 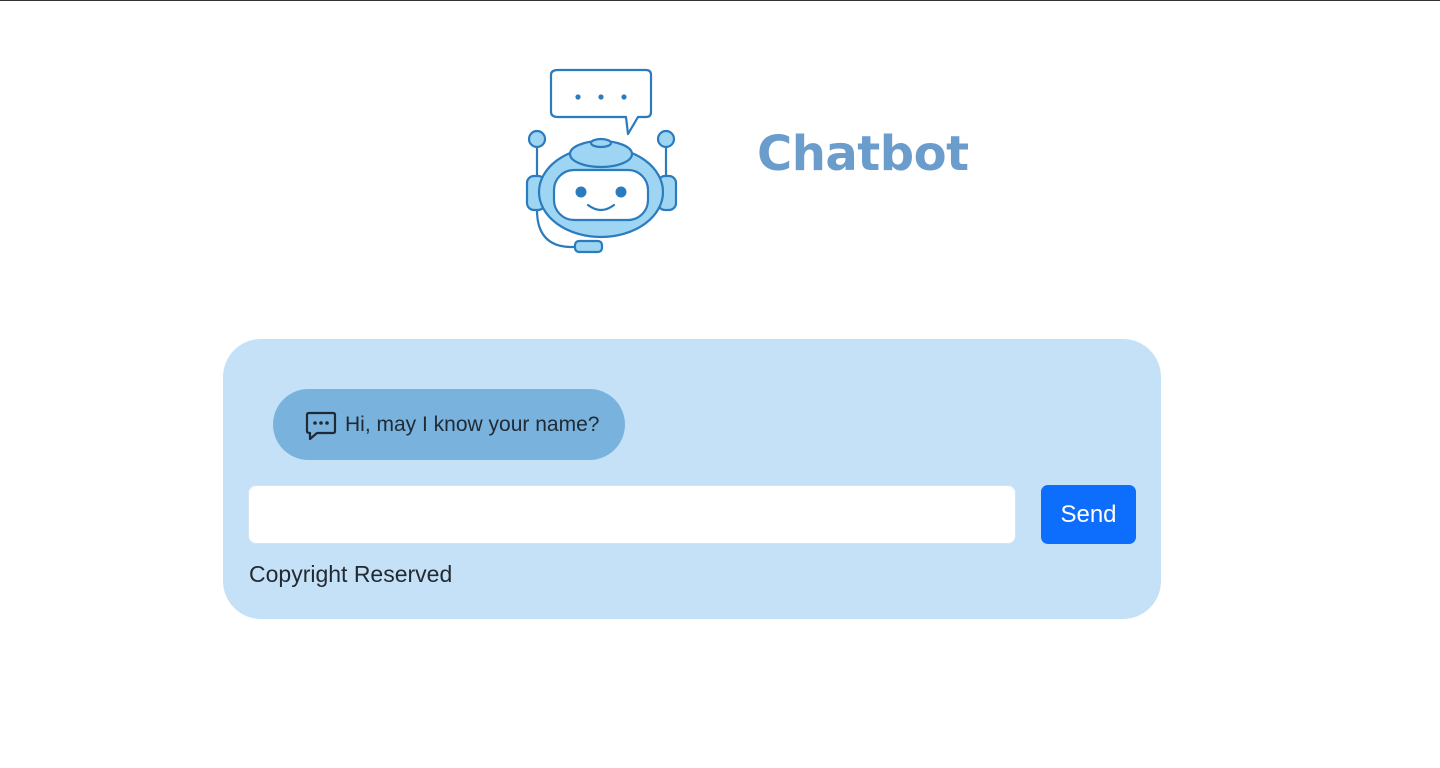 What do you see at coordinates (863, 154) in the screenshot?
I see `page-title: Chatbot` at bounding box center [863, 154].